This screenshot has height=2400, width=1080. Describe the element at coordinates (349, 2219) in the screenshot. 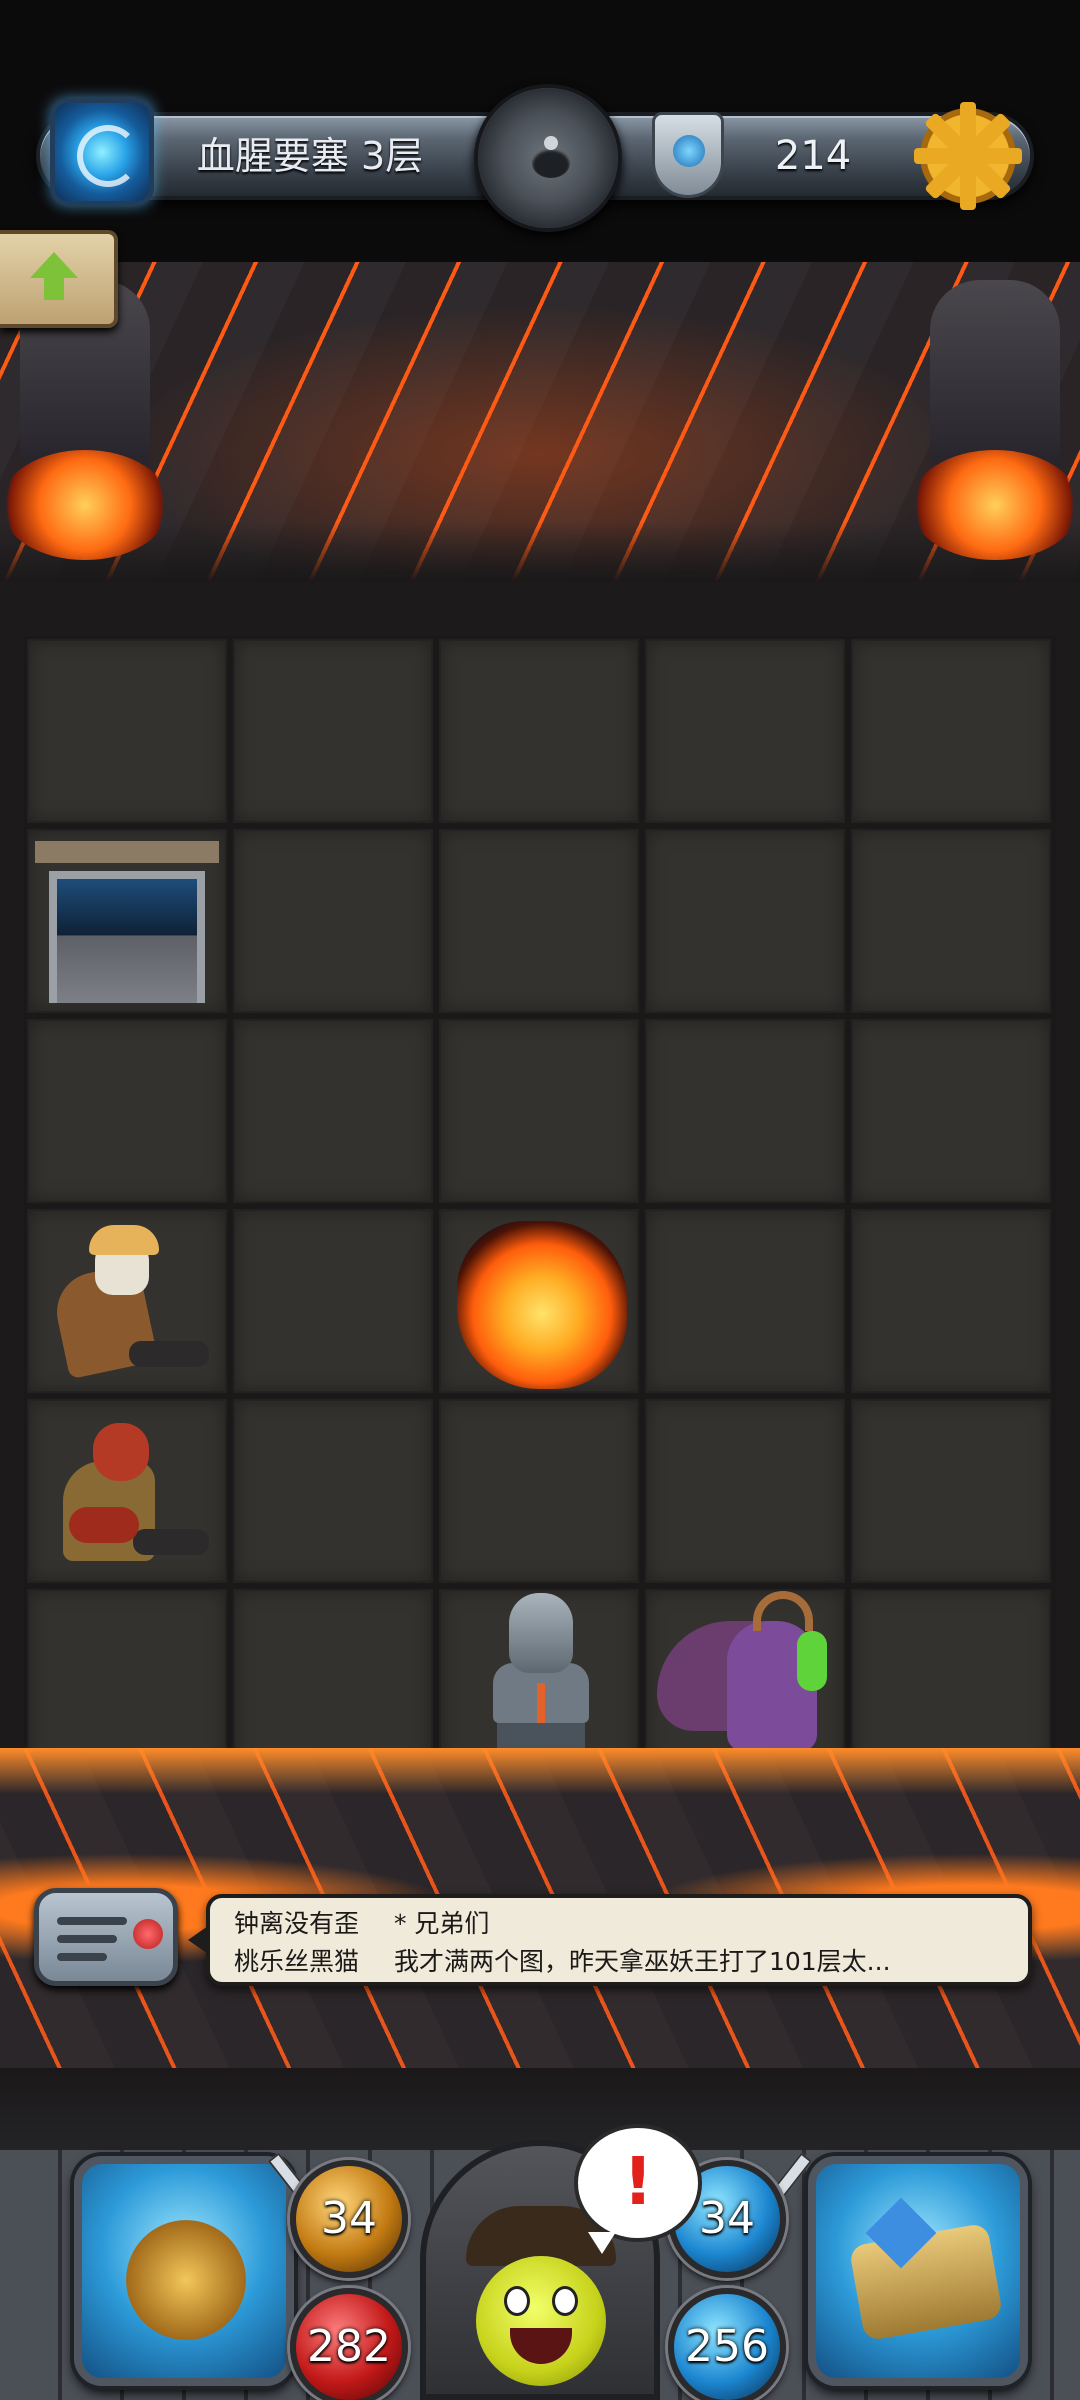

I see `attack-stat: 34` at that location.